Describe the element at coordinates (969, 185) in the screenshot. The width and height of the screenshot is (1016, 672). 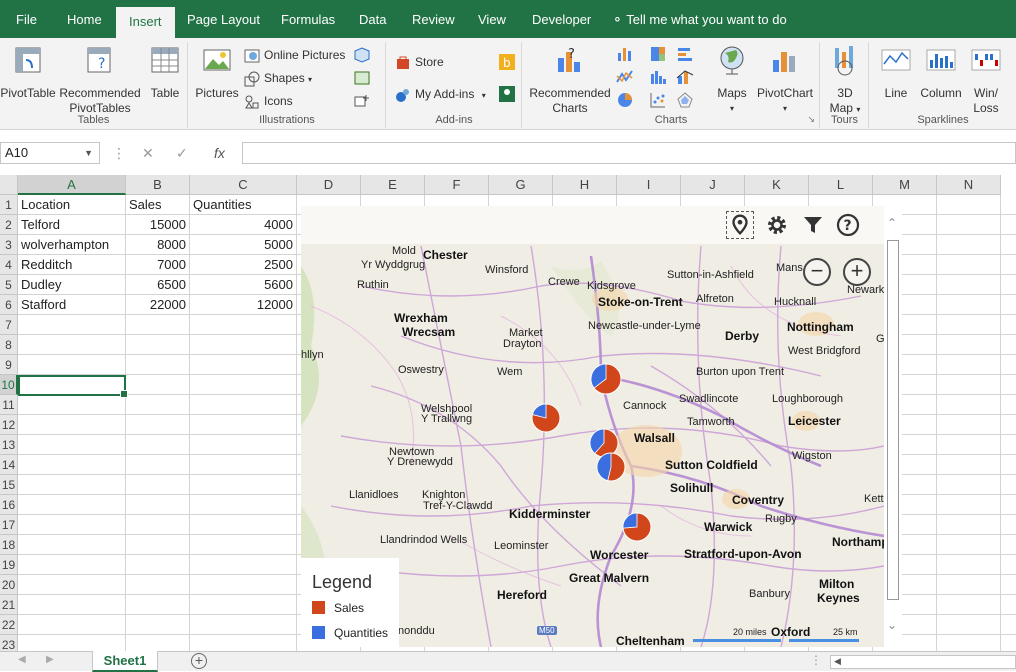
I see `column-header-n: N` at that location.